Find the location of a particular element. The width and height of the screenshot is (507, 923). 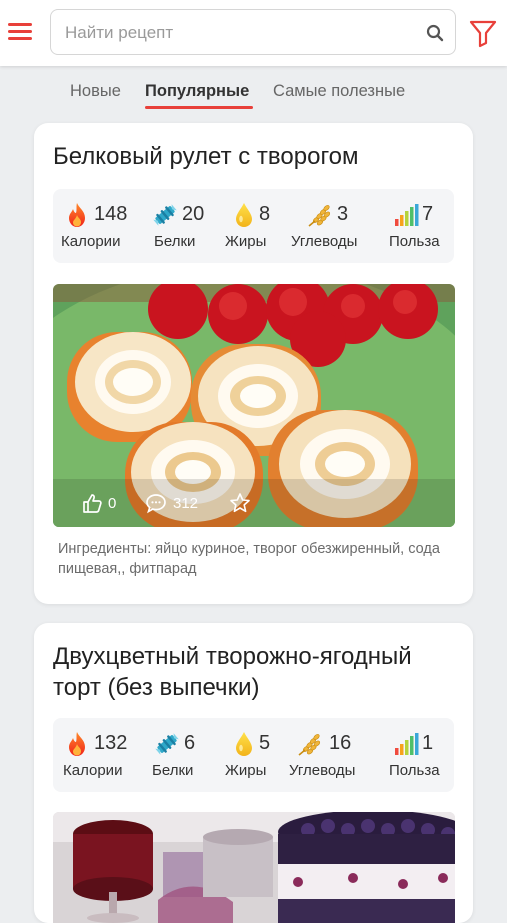

stat-value: 148 is located at coordinates (111, 214).